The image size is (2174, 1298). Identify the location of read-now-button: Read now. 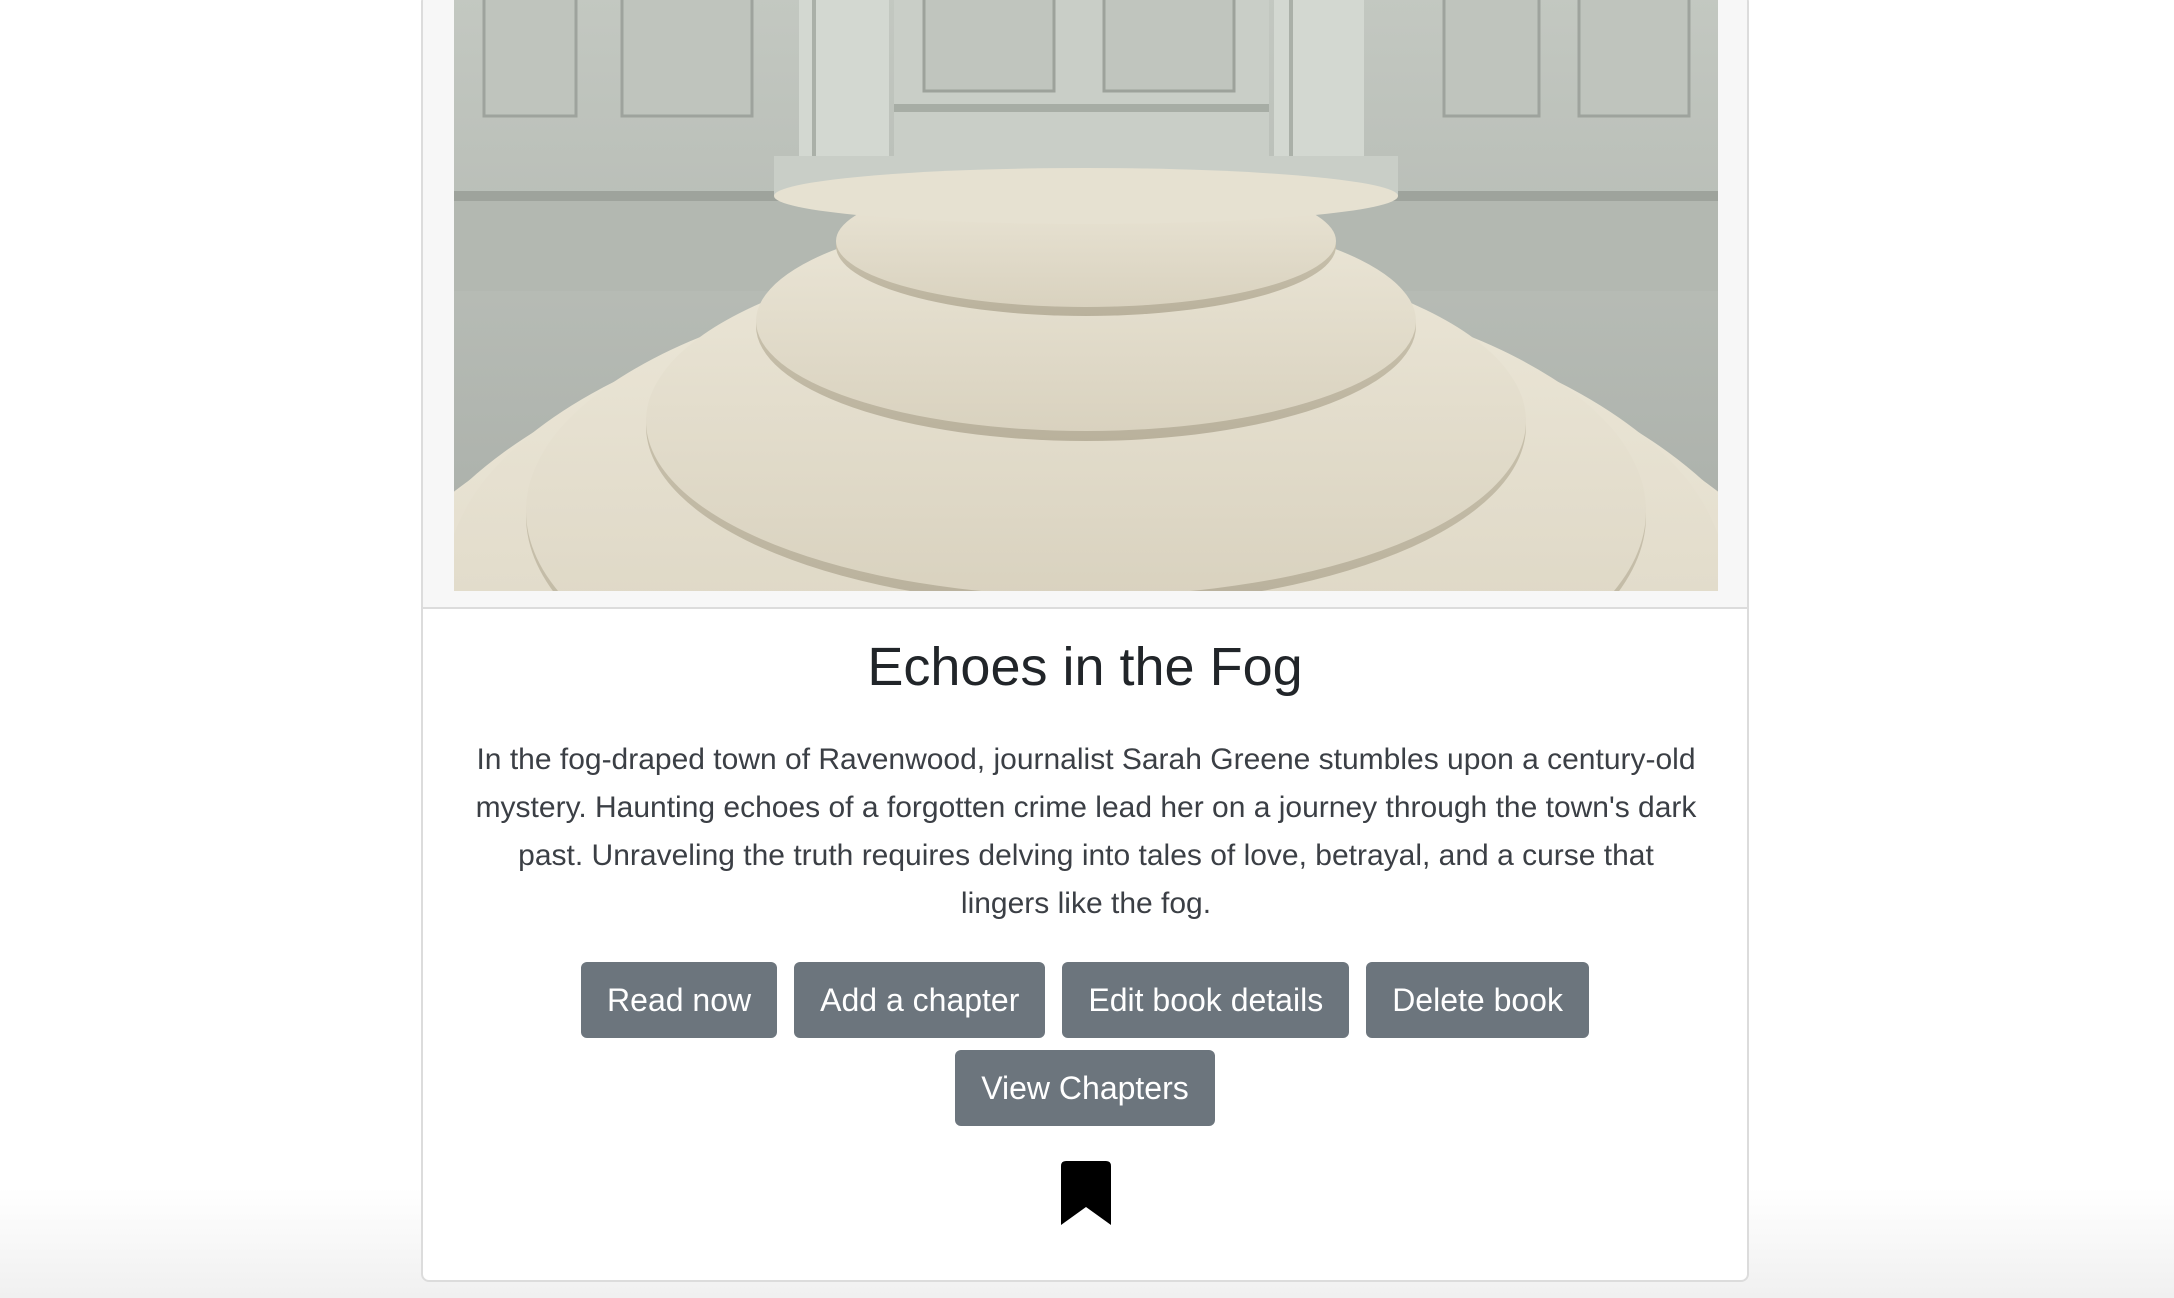
(679, 1000).